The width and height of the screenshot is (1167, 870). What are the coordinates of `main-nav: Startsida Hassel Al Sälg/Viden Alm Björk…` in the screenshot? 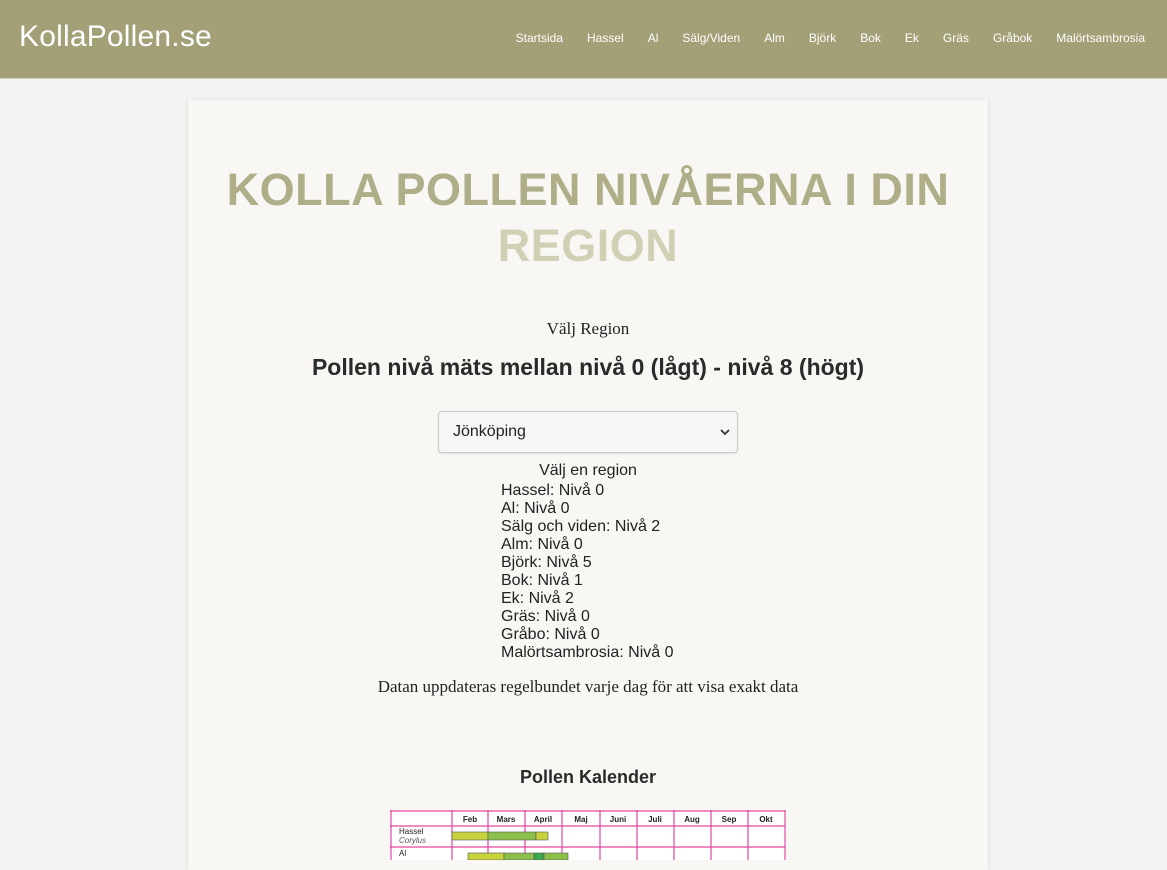 It's located at (818, 38).